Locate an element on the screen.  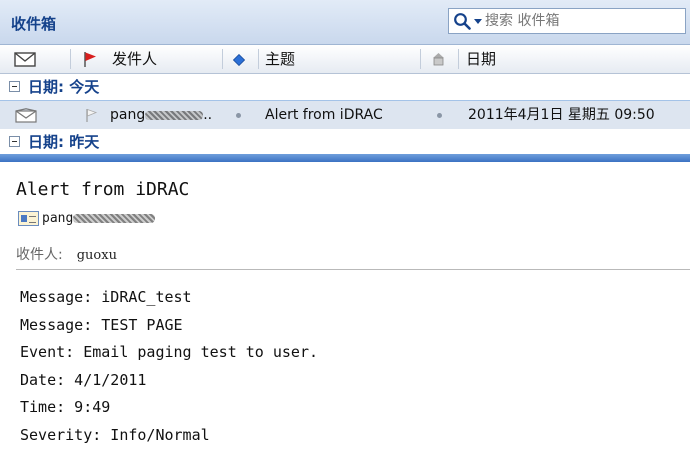
column-subject: 主题 is located at coordinates (280, 59).